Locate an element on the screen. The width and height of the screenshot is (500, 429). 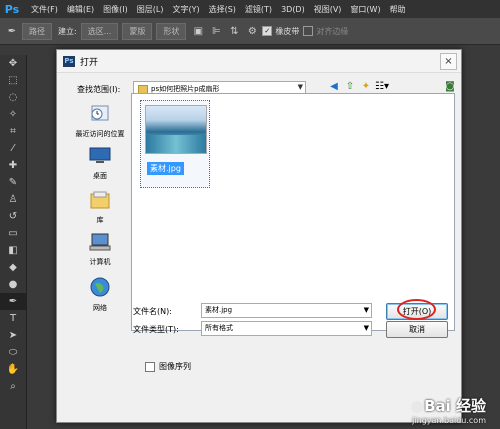
place-network: 网络 is located at coordinates (100, 294).